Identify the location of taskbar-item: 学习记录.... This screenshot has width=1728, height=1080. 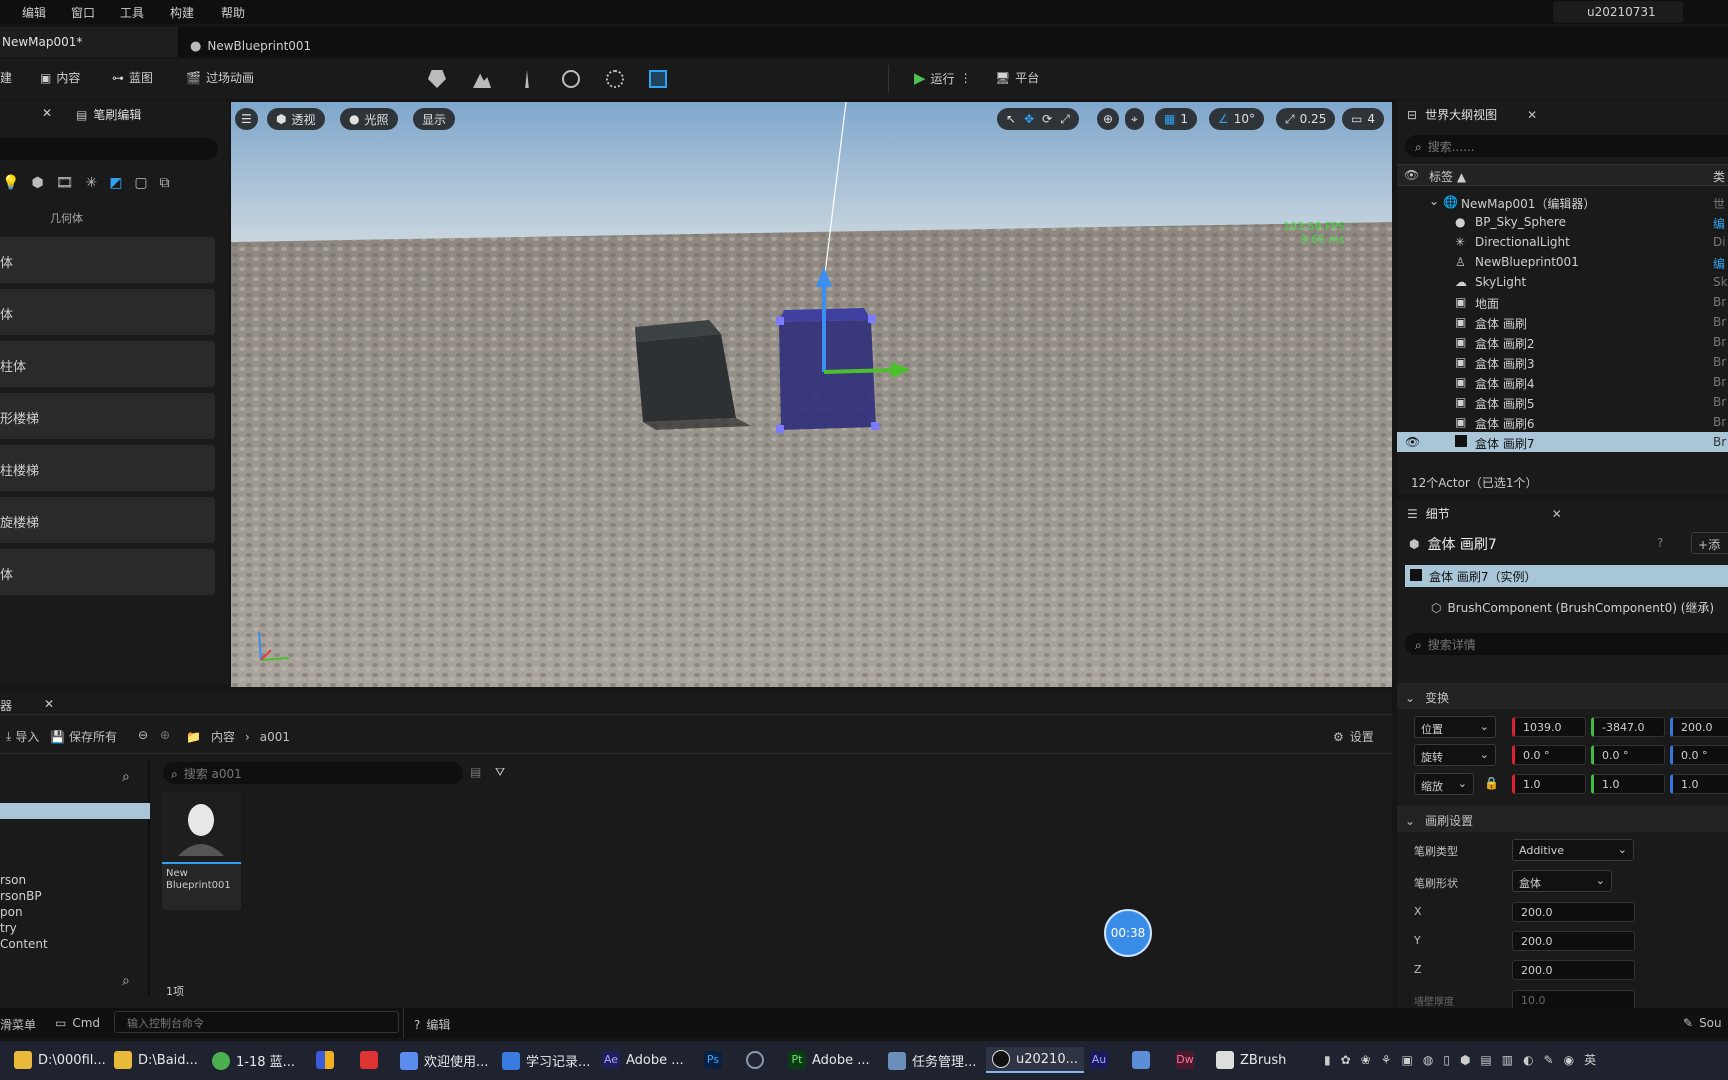
(546, 1060).